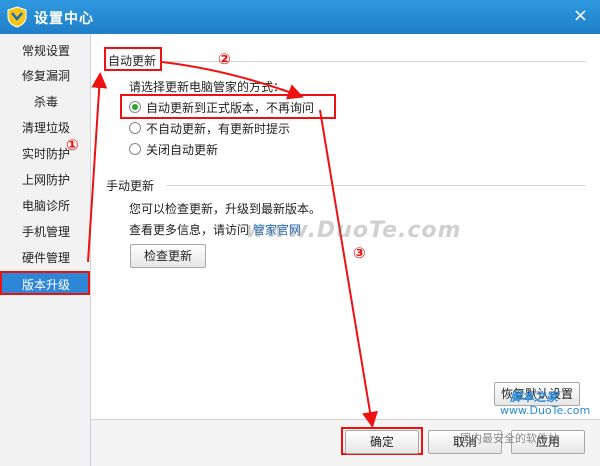 This screenshot has height=466, width=600. Describe the element at coordinates (45, 180) in the screenshot. I see `sidebar-item-web-protect: 上网防护` at that location.